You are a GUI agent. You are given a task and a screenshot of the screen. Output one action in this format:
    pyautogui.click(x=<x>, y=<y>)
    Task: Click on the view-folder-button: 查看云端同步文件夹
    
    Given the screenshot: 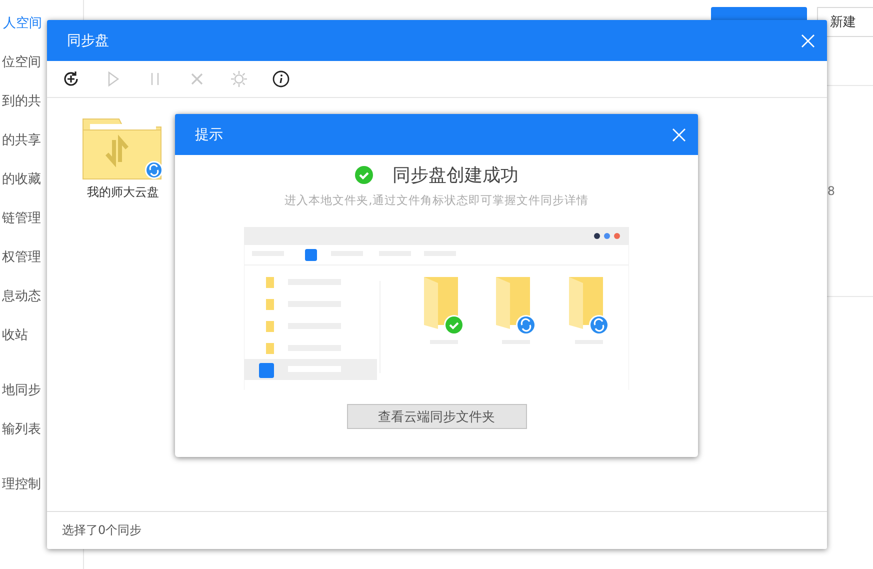 What is the action you would take?
    pyautogui.click(x=436, y=416)
    